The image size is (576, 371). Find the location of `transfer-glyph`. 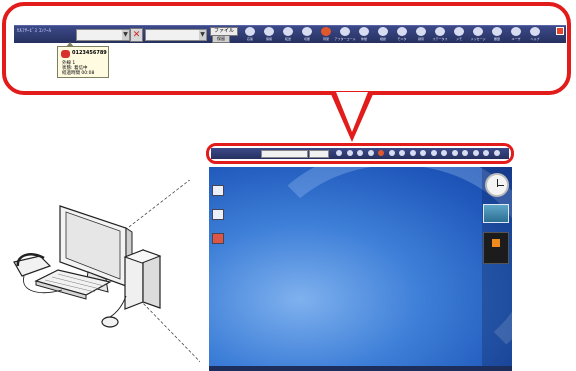

transfer-glyph is located at coordinates (288, 31).